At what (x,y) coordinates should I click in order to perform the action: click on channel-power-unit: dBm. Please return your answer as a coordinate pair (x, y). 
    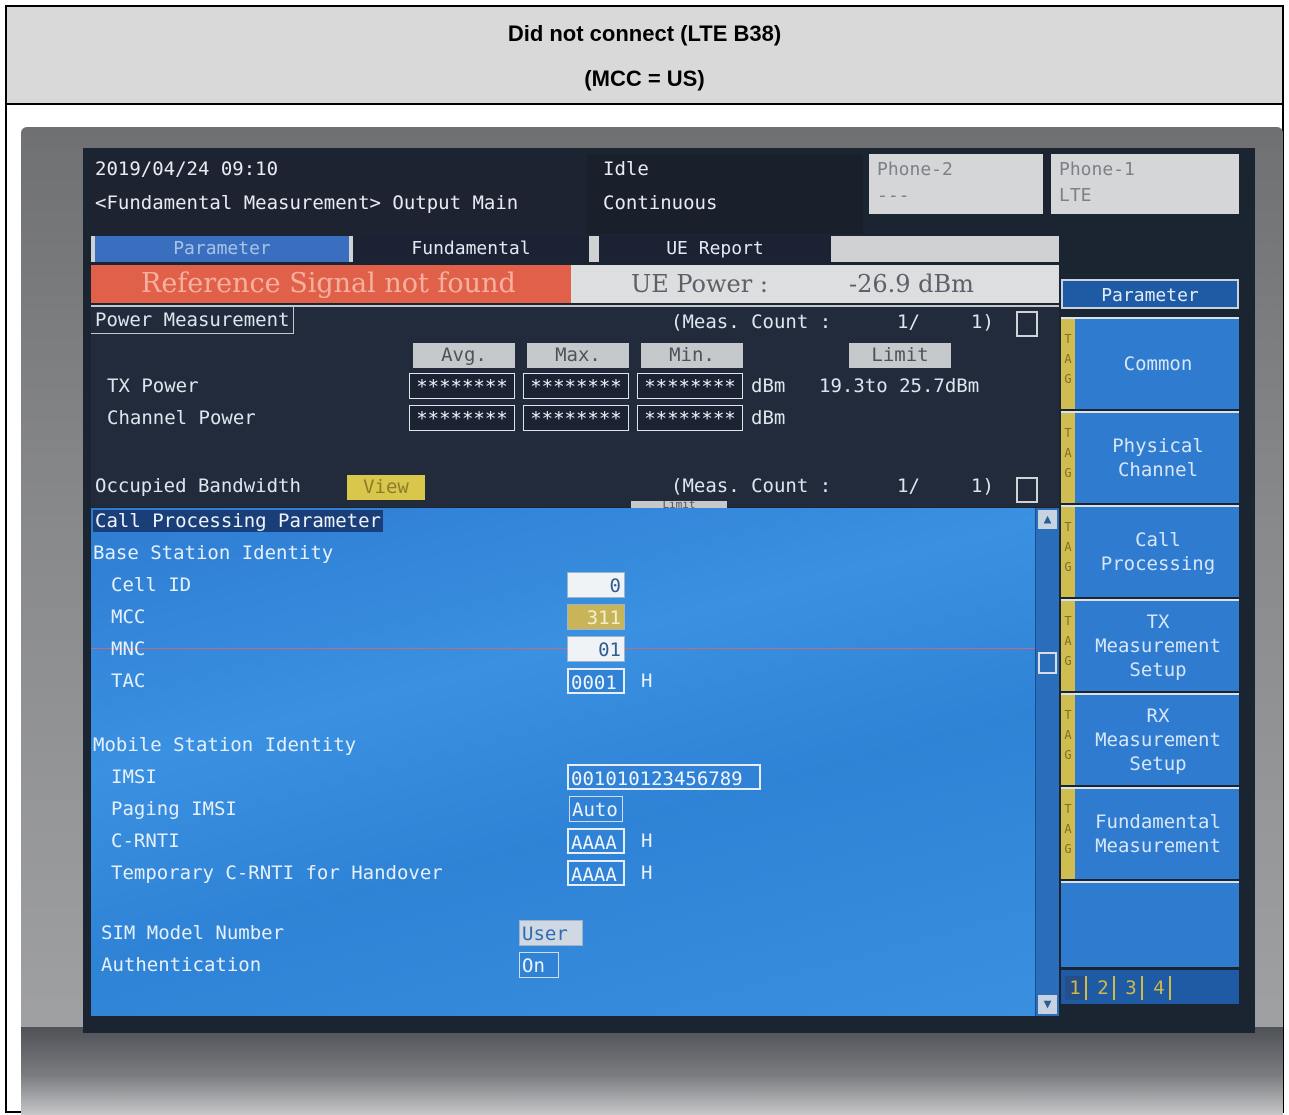
    Looking at the image, I should click on (768, 418).